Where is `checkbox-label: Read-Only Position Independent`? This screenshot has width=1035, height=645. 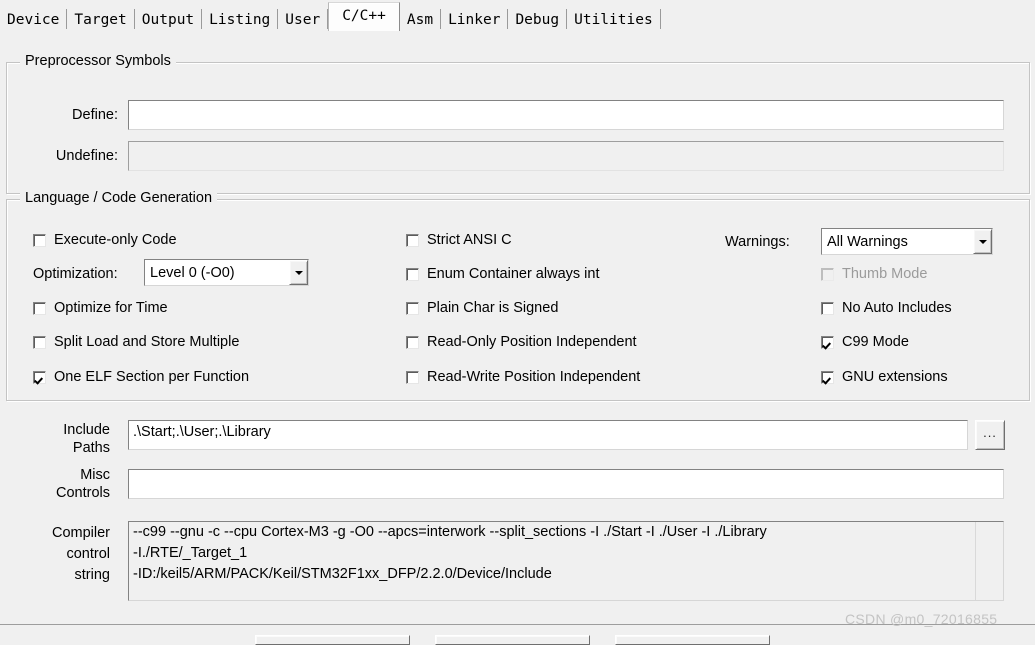
checkbox-label: Read-Only Position Independent is located at coordinates (532, 342).